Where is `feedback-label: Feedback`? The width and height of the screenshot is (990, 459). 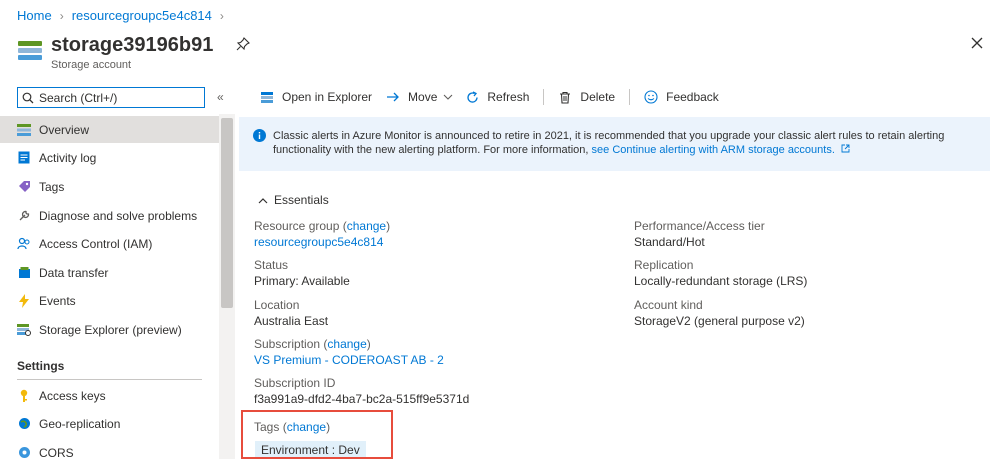
feedback-label: Feedback is located at coordinates (692, 97).